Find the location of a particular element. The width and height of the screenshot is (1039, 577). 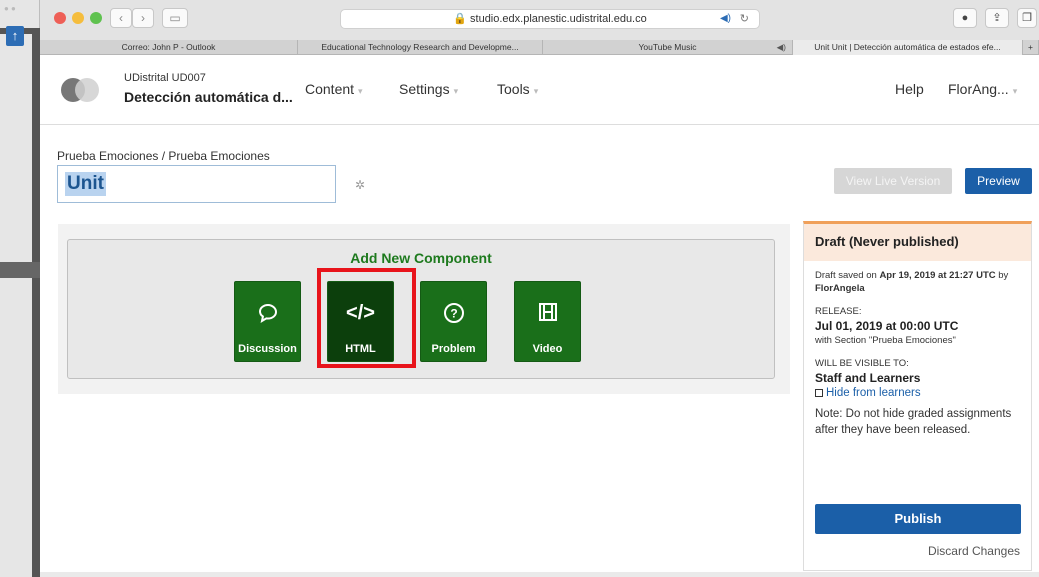

menu-label: Content is located at coordinates (330, 89).